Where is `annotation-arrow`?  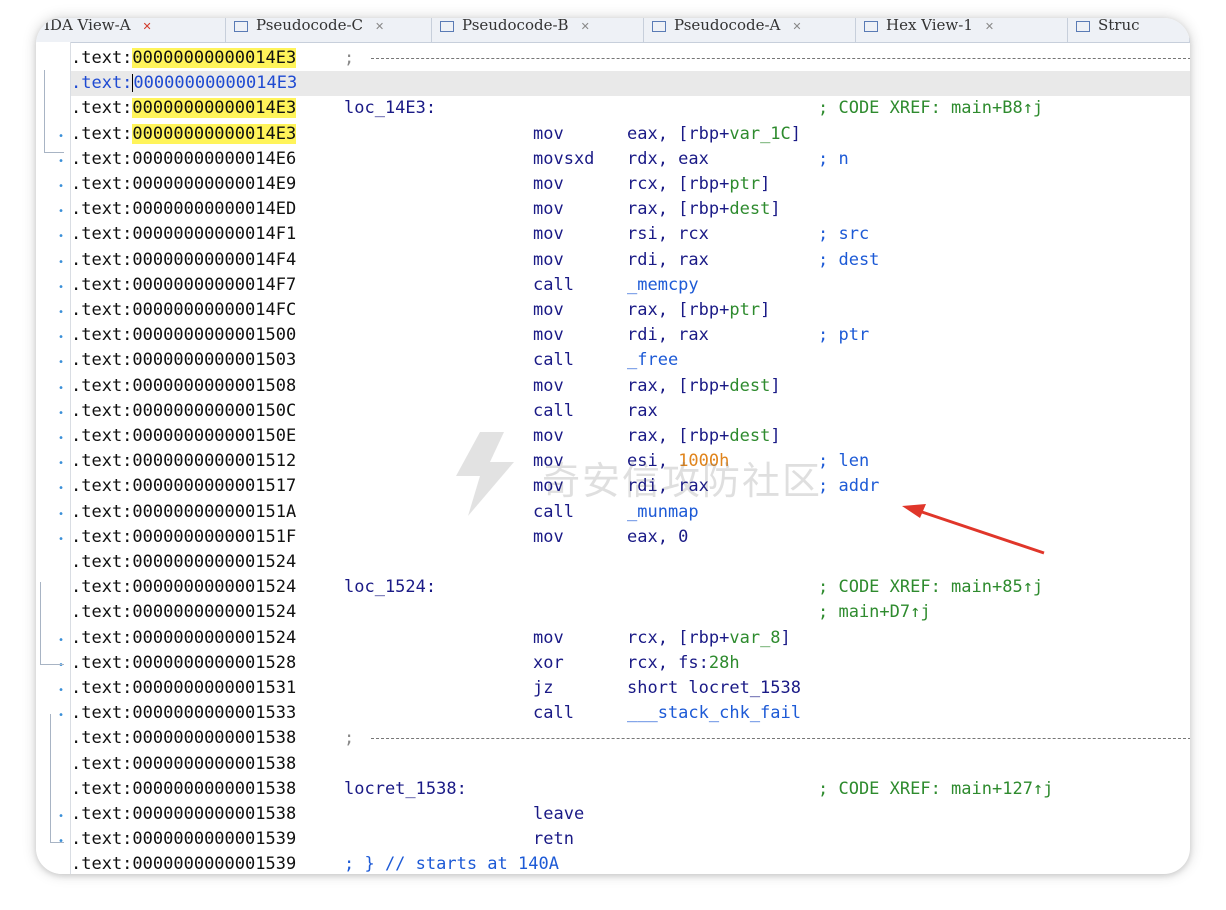 annotation-arrow is located at coordinates (973, 529).